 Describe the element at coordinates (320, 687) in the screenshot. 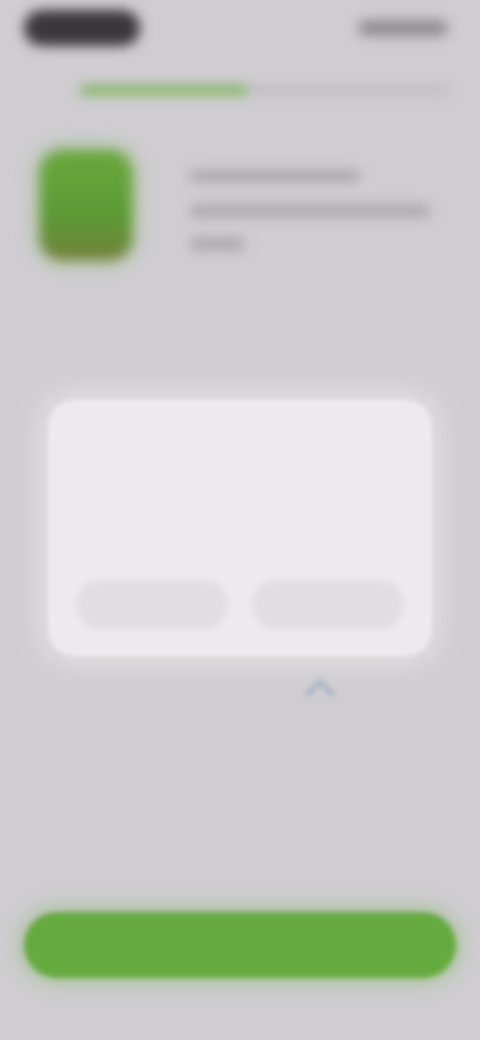

I see `hand-pointer-icon` at that location.